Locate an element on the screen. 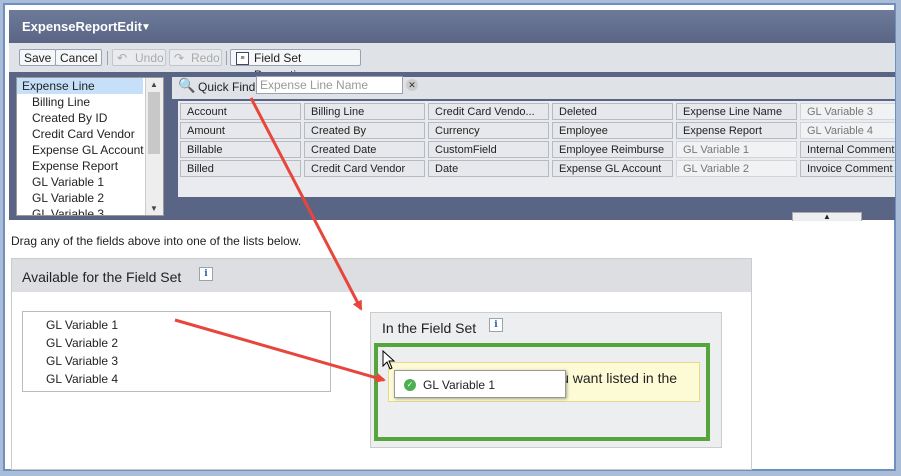 Image resolution: width=901 pixels, height=476 pixels. quick-find-label: Quick Find is located at coordinates (227, 87).